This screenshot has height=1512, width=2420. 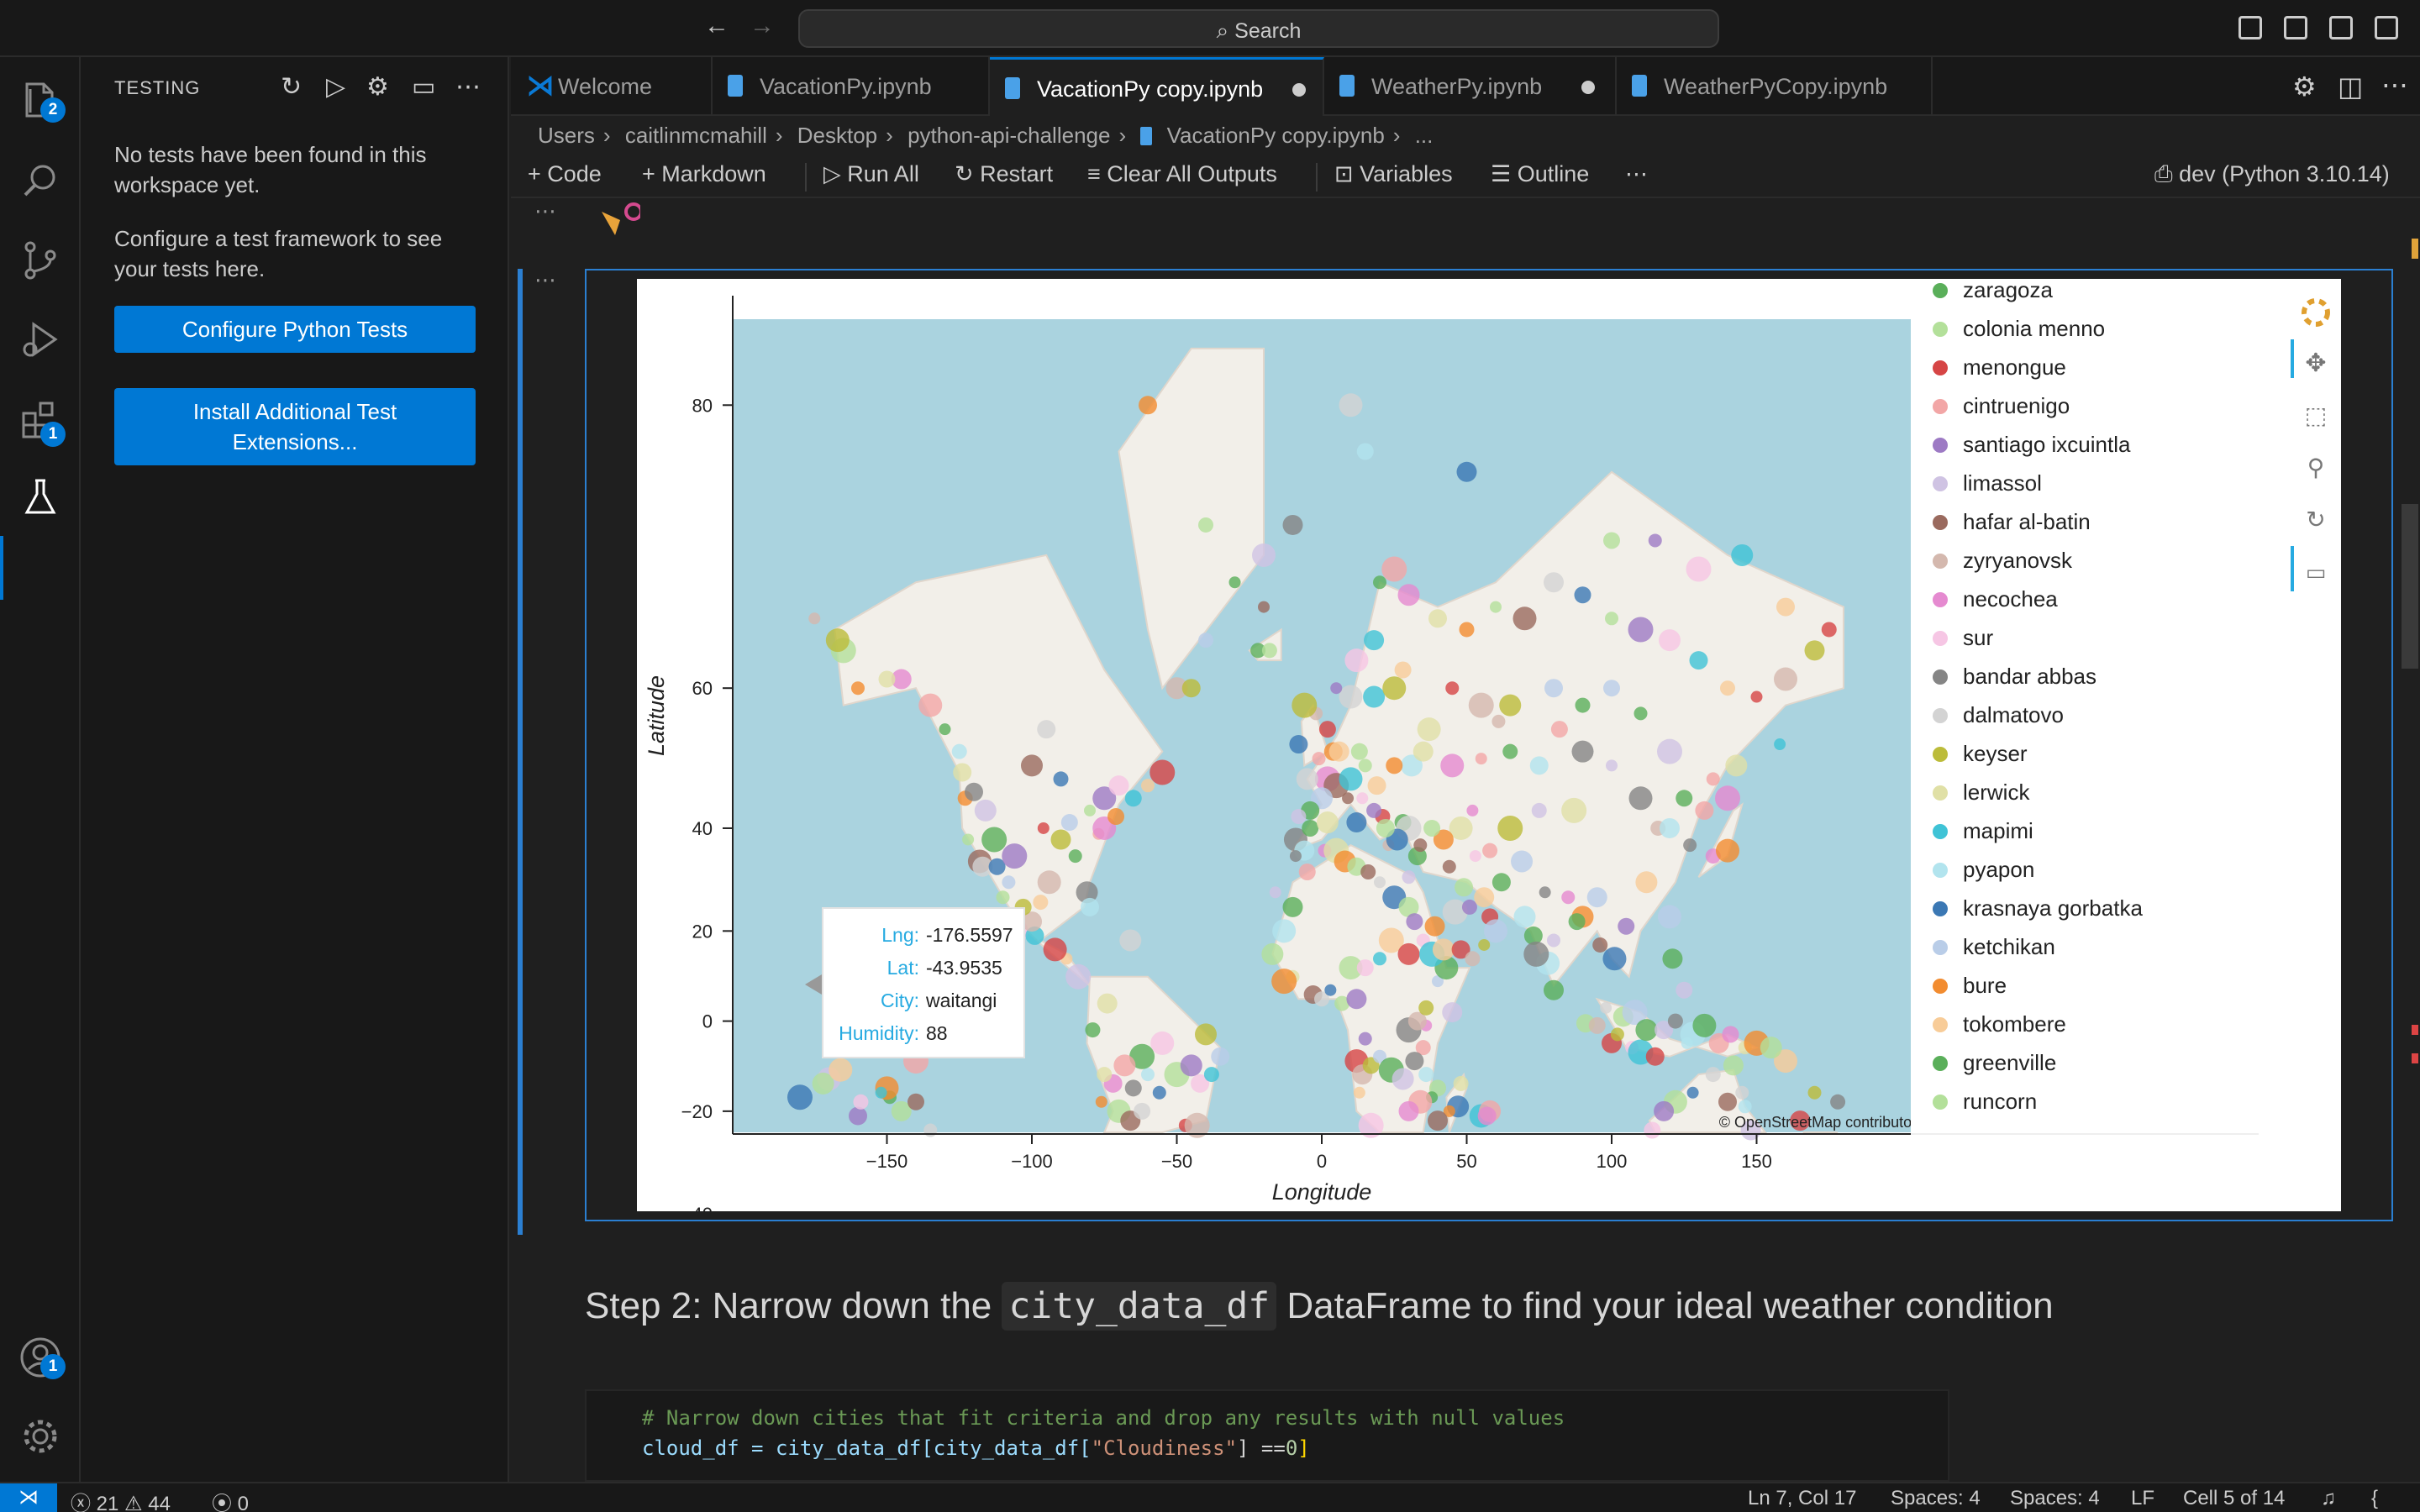 What do you see at coordinates (40, 1436) in the screenshot?
I see `settings-gear-icon` at bounding box center [40, 1436].